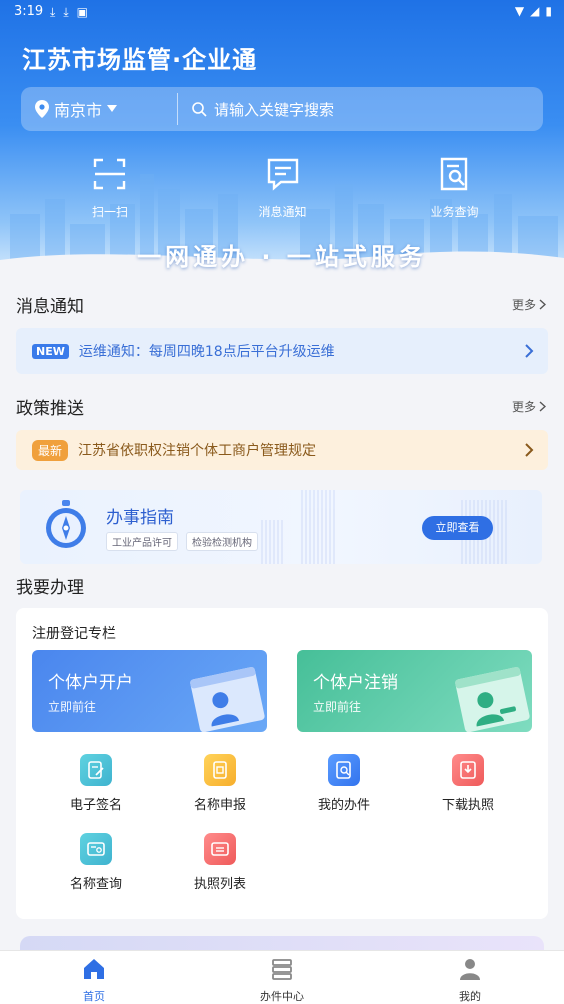 The image size is (564, 1004). Describe the element at coordinates (206, 352) in the screenshot. I see `notice-text: 运维通知：每周四晚18点后平台升级运维` at that location.